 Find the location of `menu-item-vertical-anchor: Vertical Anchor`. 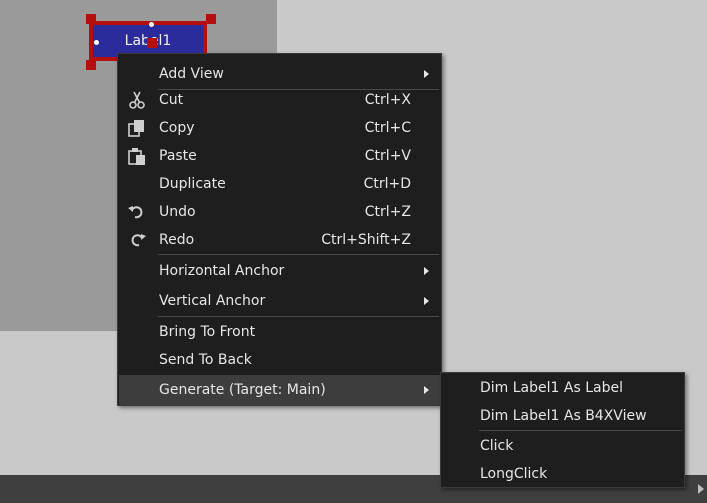

menu-item-vertical-anchor: Vertical Anchor is located at coordinates (279, 301).